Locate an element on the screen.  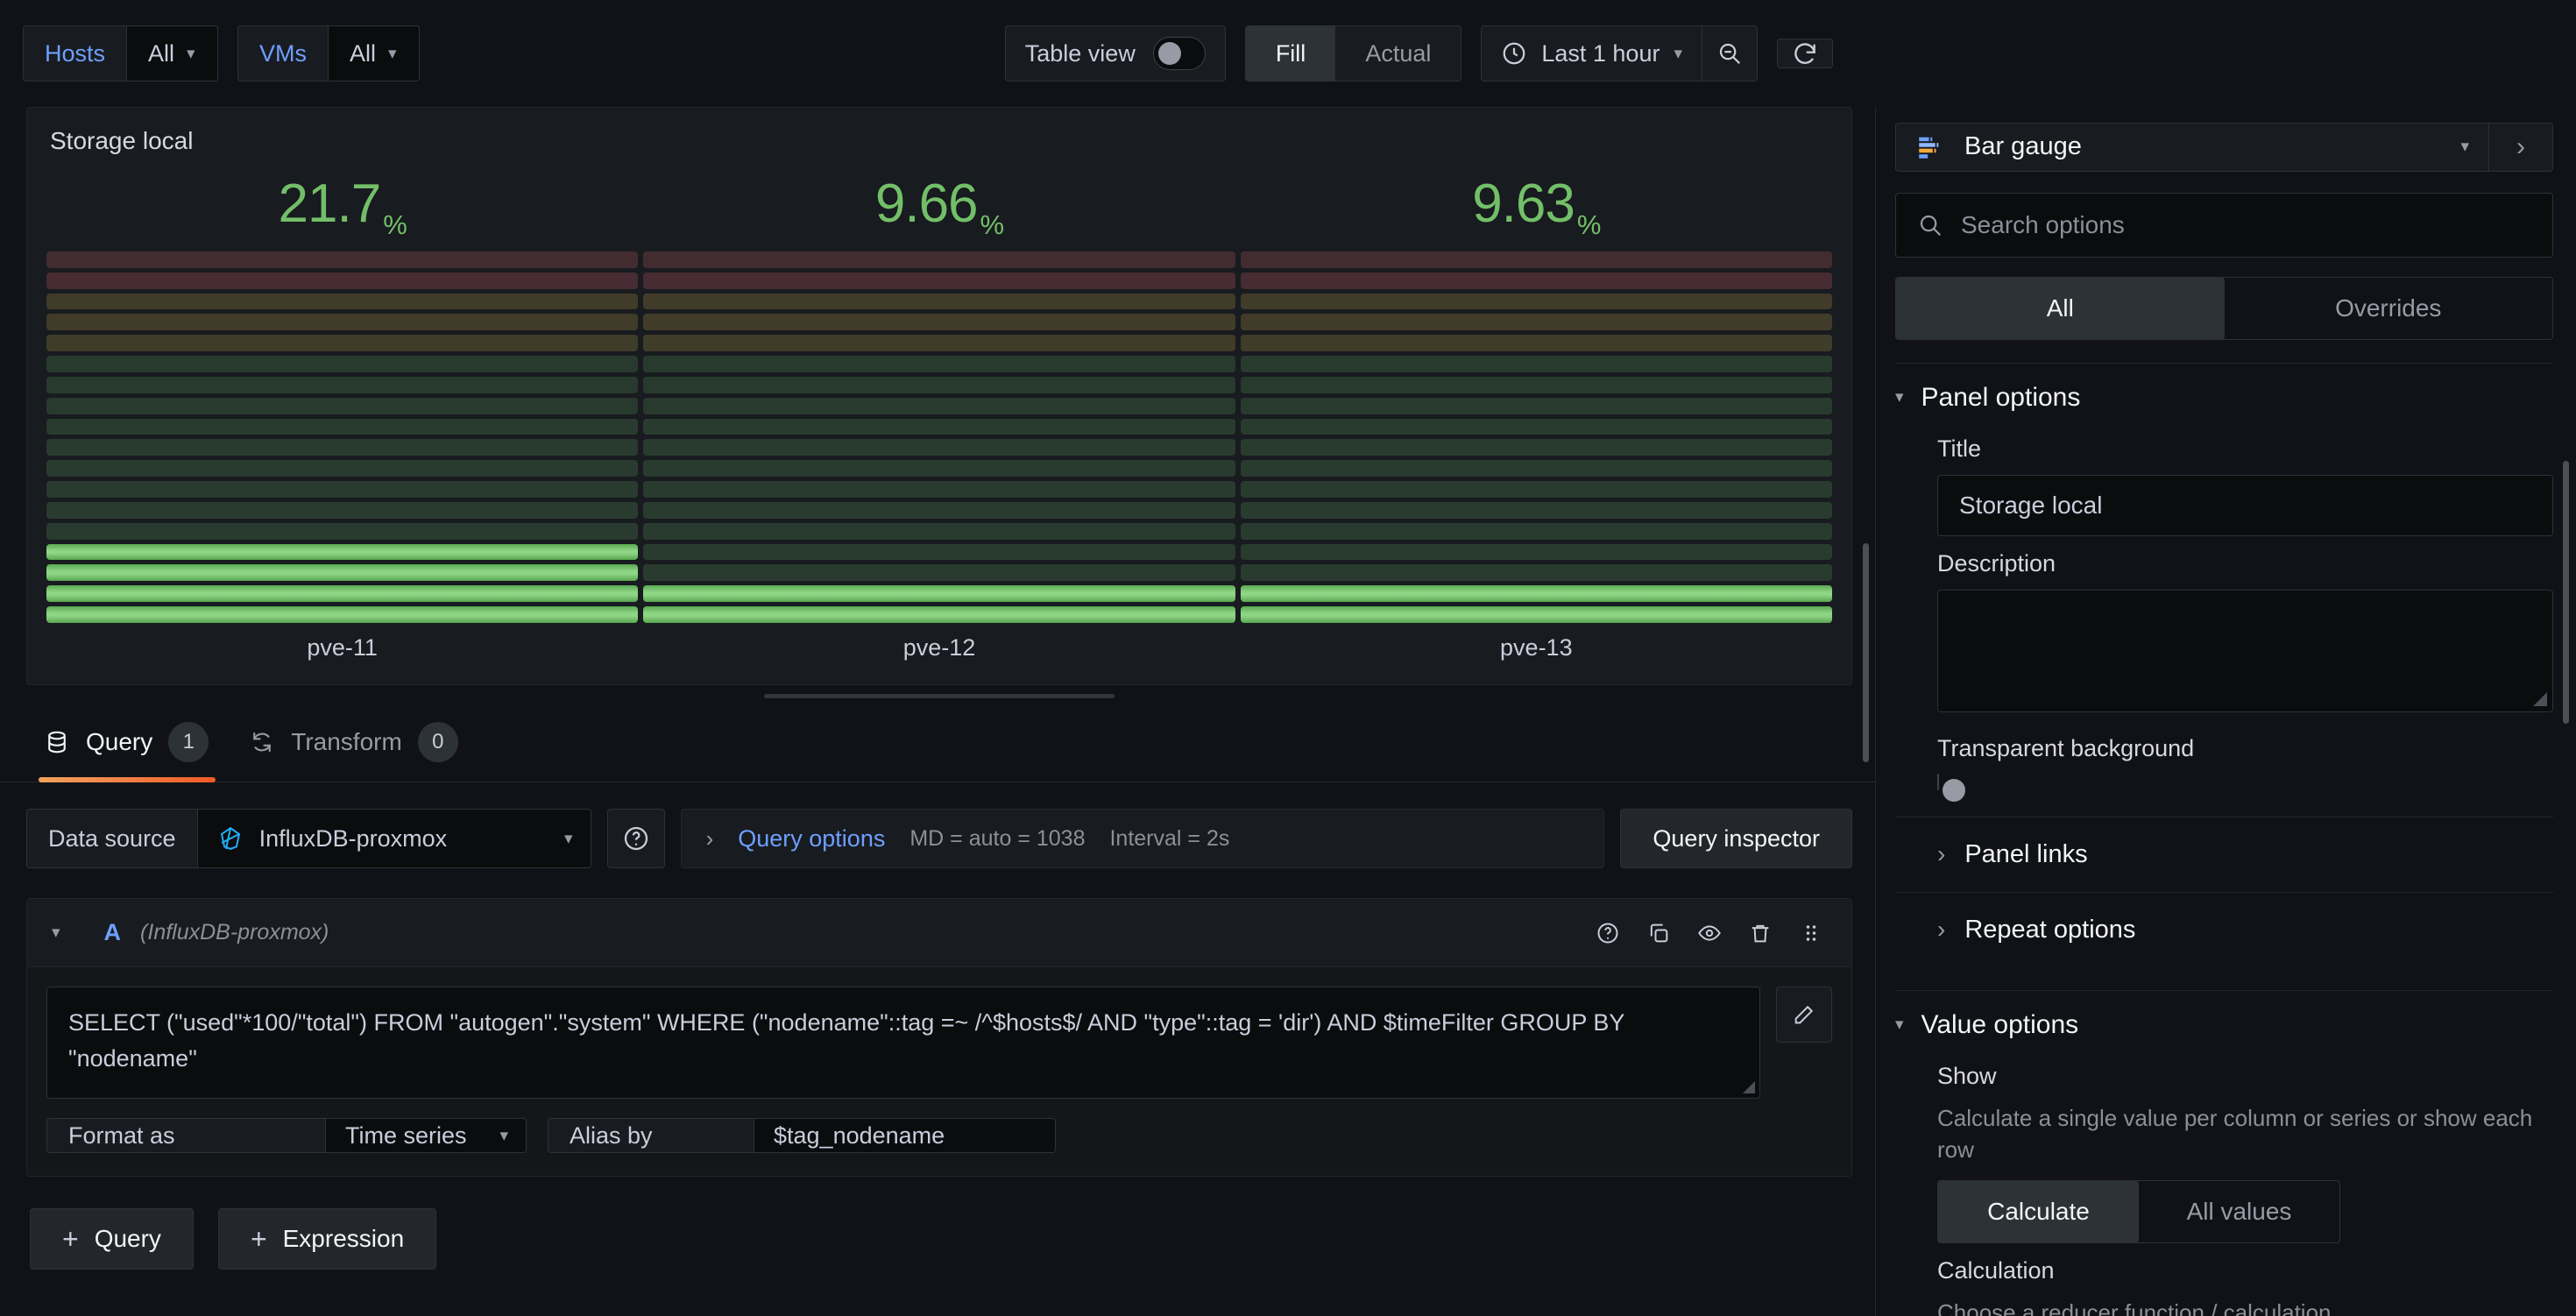
variable-select-hosts: All ▾ is located at coordinates (172, 53).